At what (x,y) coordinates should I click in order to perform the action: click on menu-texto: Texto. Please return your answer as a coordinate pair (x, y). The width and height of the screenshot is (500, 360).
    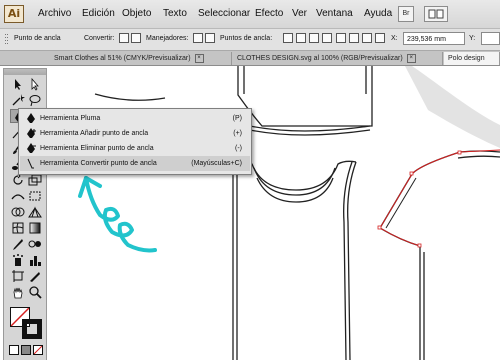
    Looking at the image, I should click on (175, 13).